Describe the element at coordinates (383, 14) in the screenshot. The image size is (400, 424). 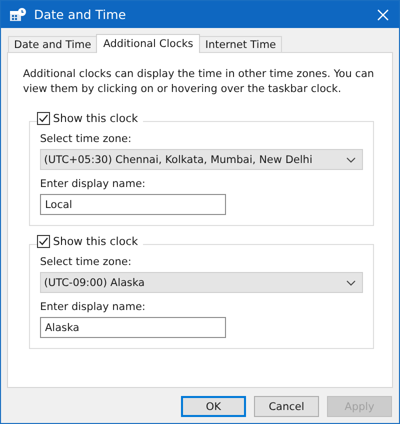
I see `close-icon` at that location.